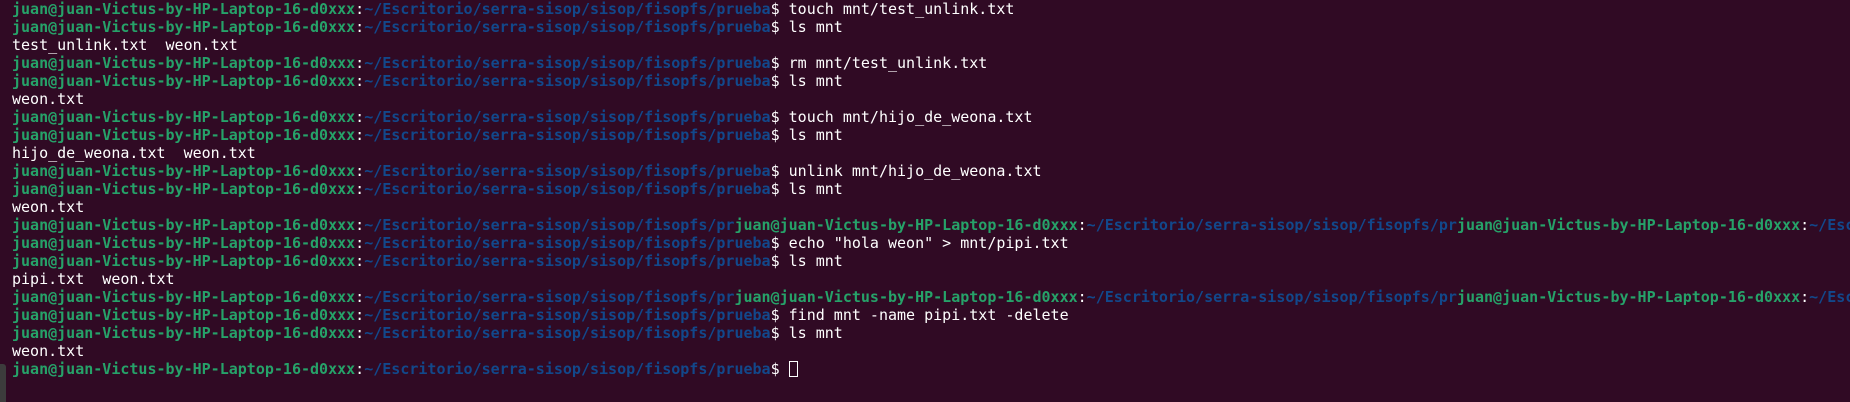  What do you see at coordinates (931, 45) in the screenshot?
I see `output-line: test_unlink.txt weon.txt` at bounding box center [931, 45].